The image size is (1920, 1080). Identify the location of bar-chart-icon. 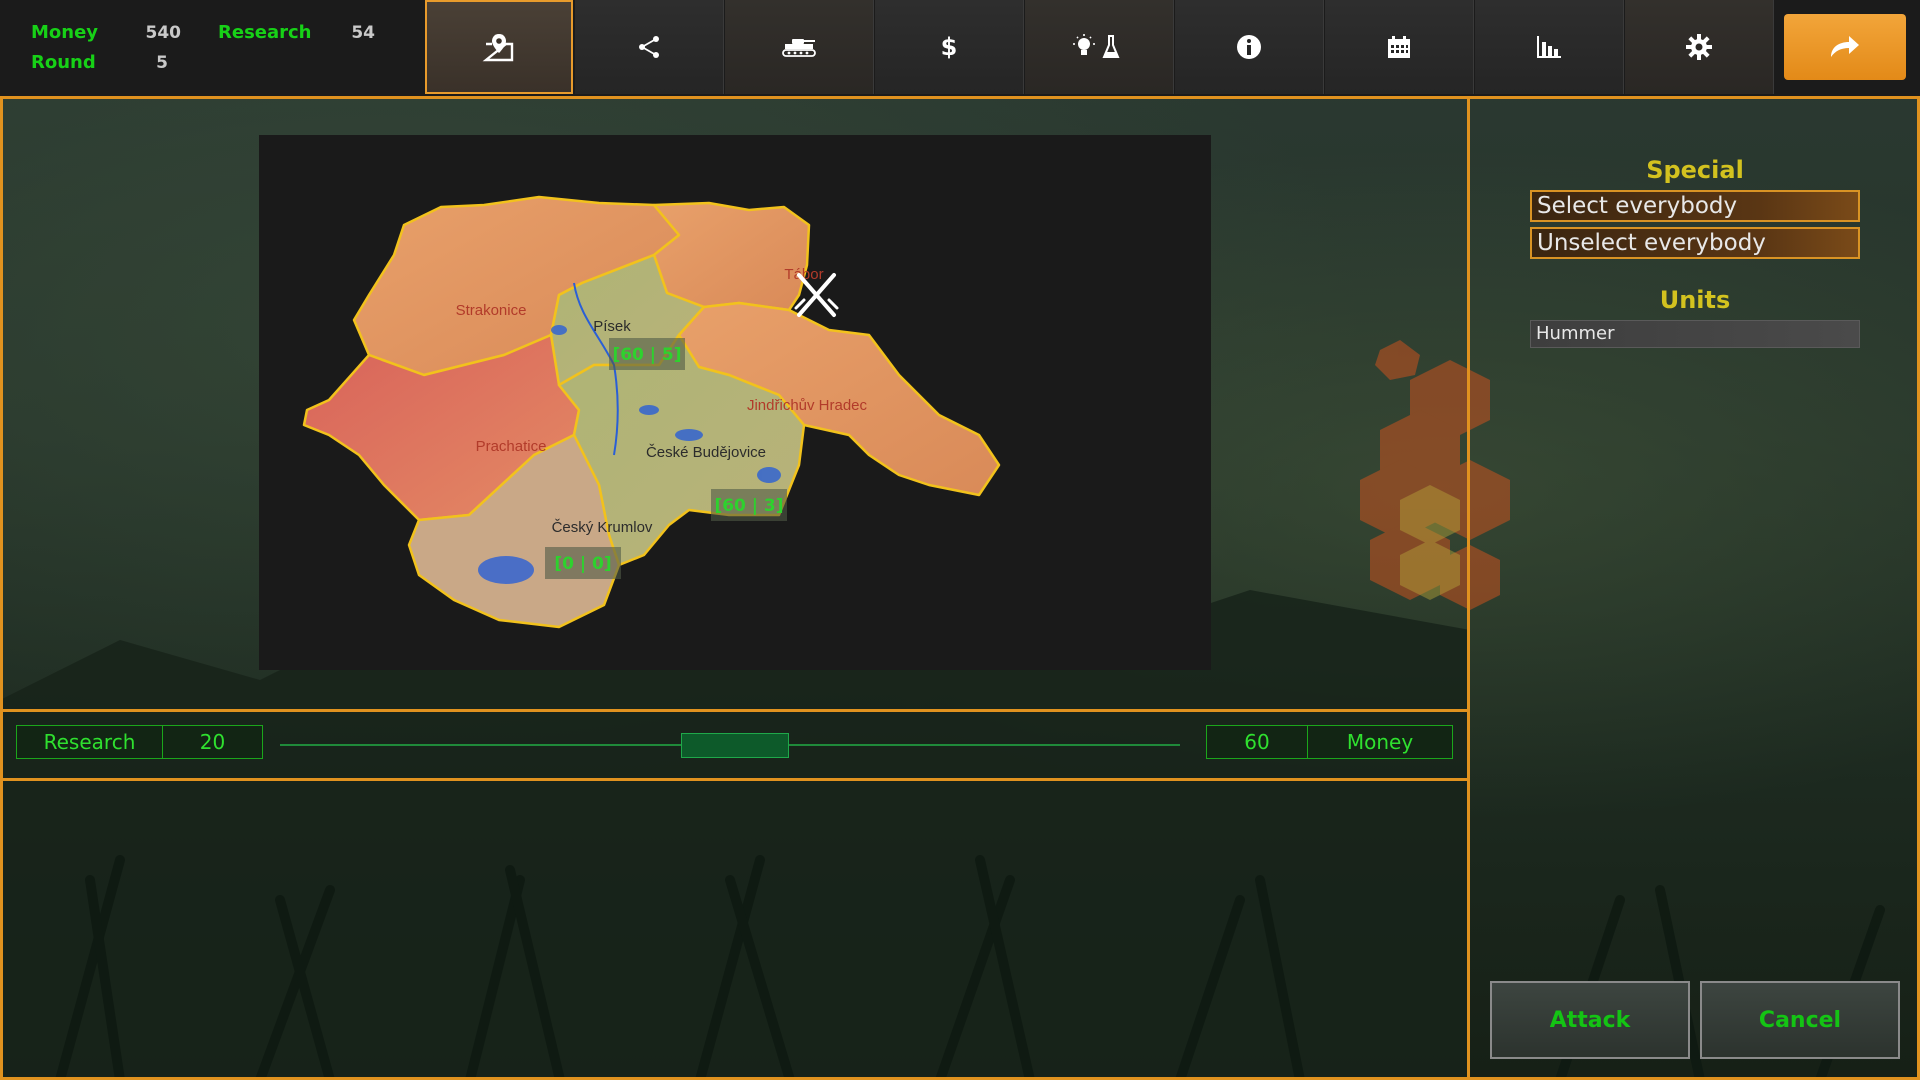
(1549, 47).